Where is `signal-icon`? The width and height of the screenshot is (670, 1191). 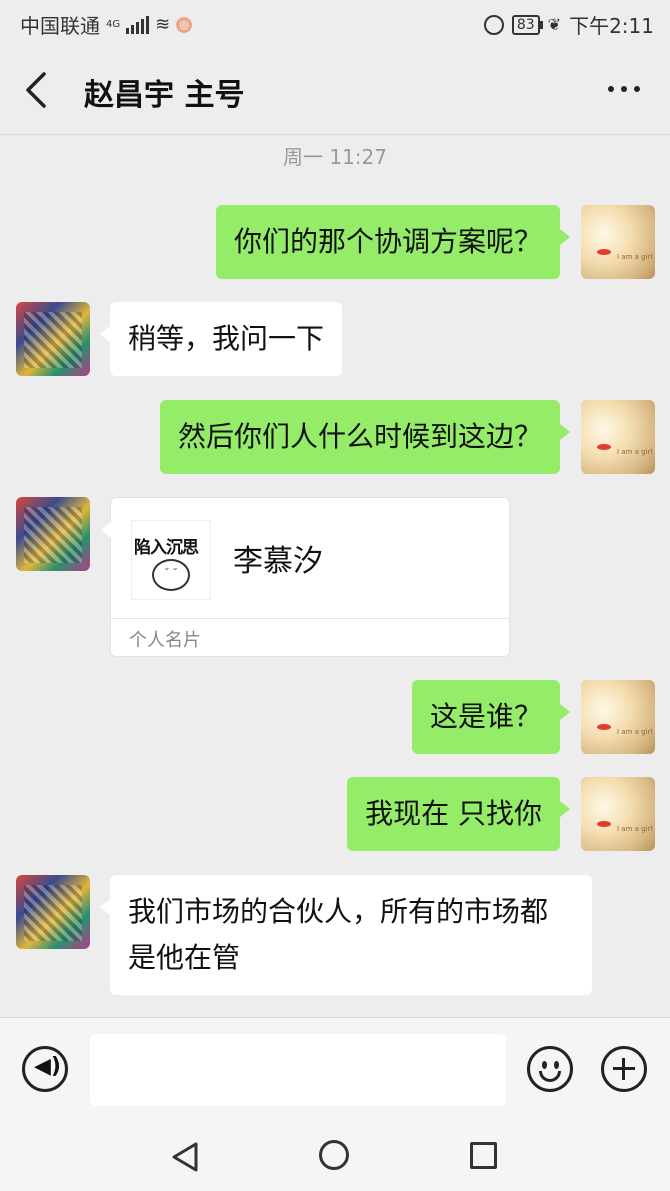
signal-icon is located at coordinates (138, 24).